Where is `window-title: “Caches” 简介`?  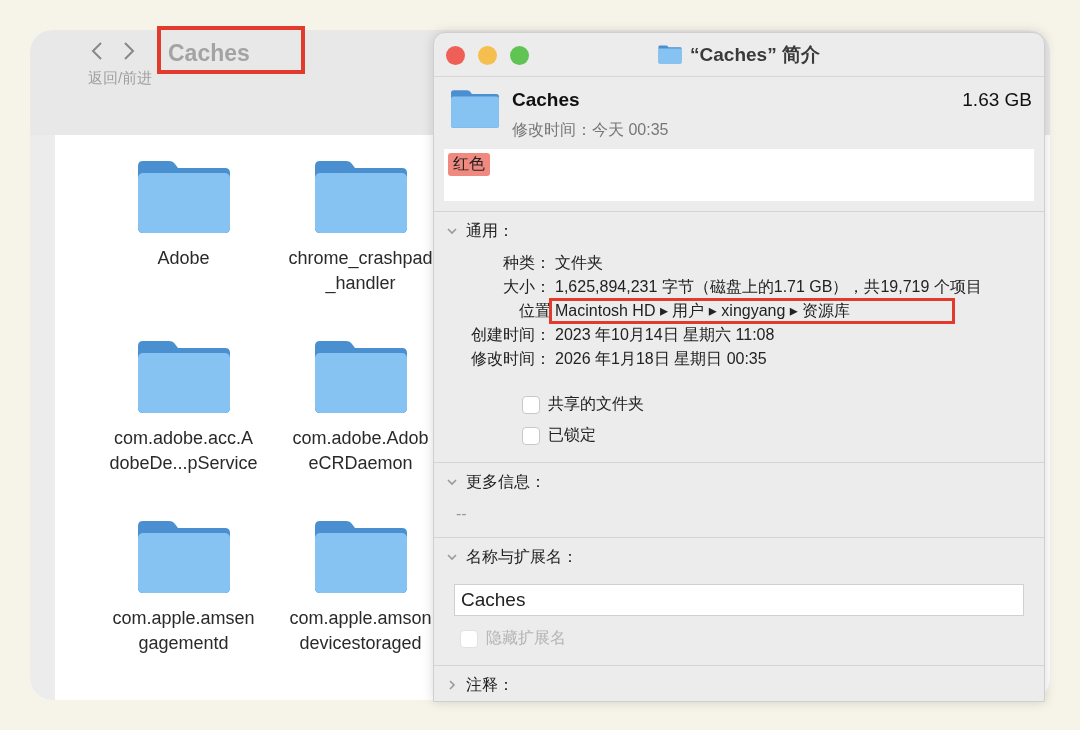
window-title: “Caches” 简介 is located at coordinates (755, 54).